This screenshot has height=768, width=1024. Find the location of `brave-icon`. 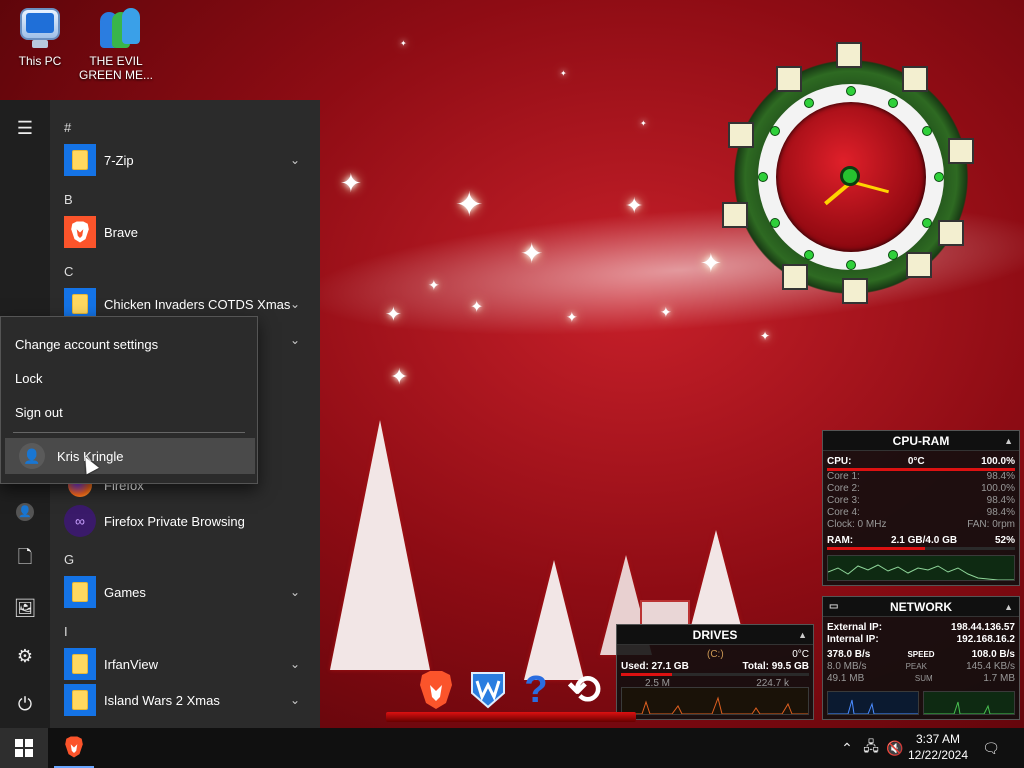

brave-icon is located at coordinates (436, 690).